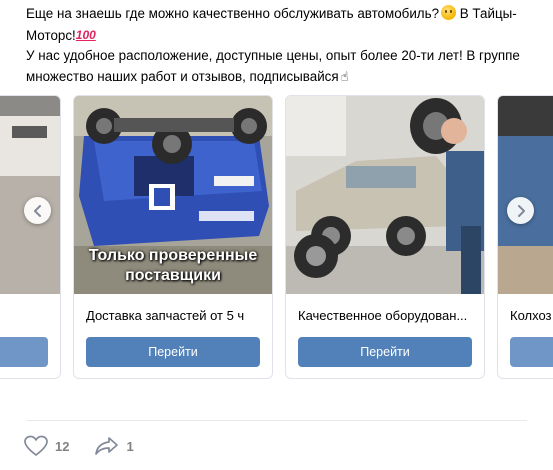  I want to click on heart-icon, so click(36, 446).